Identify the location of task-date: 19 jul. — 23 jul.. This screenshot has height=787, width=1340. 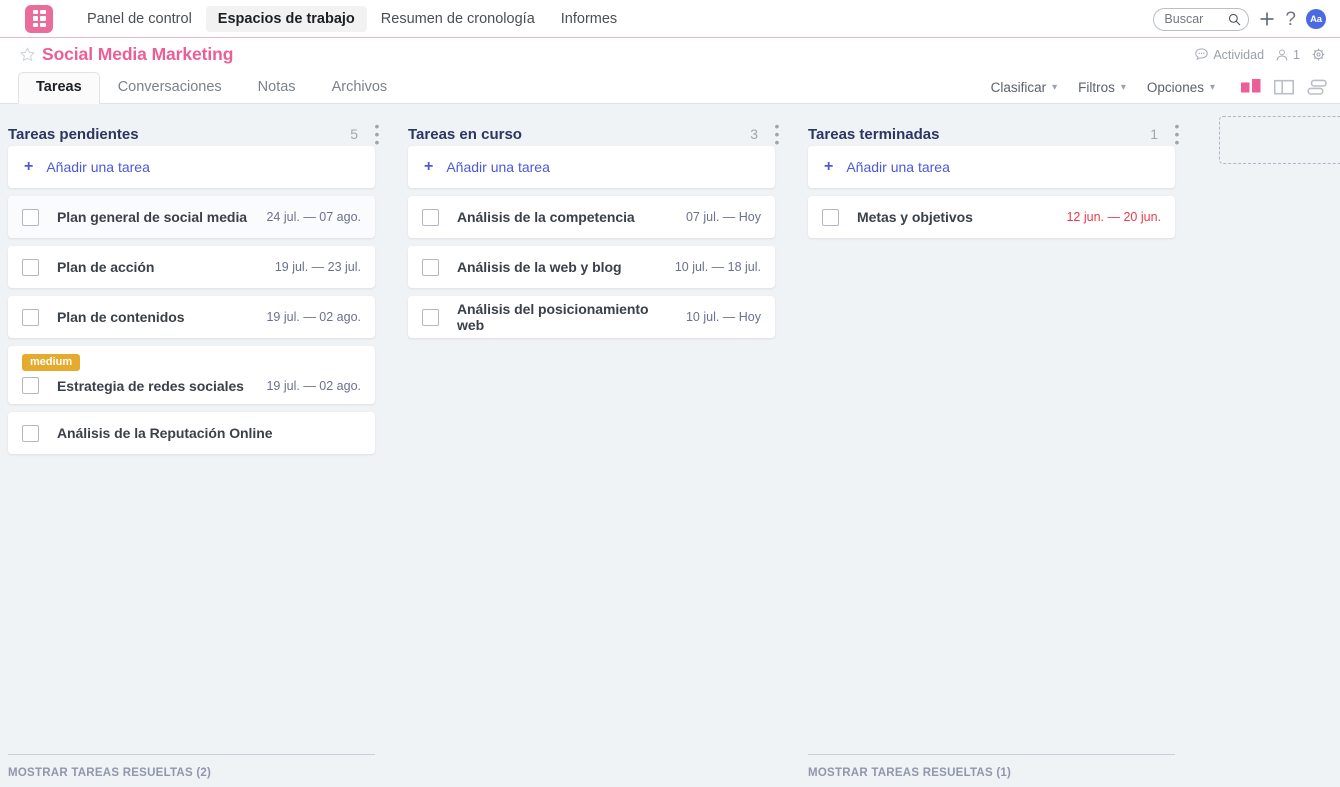
(317, 267).